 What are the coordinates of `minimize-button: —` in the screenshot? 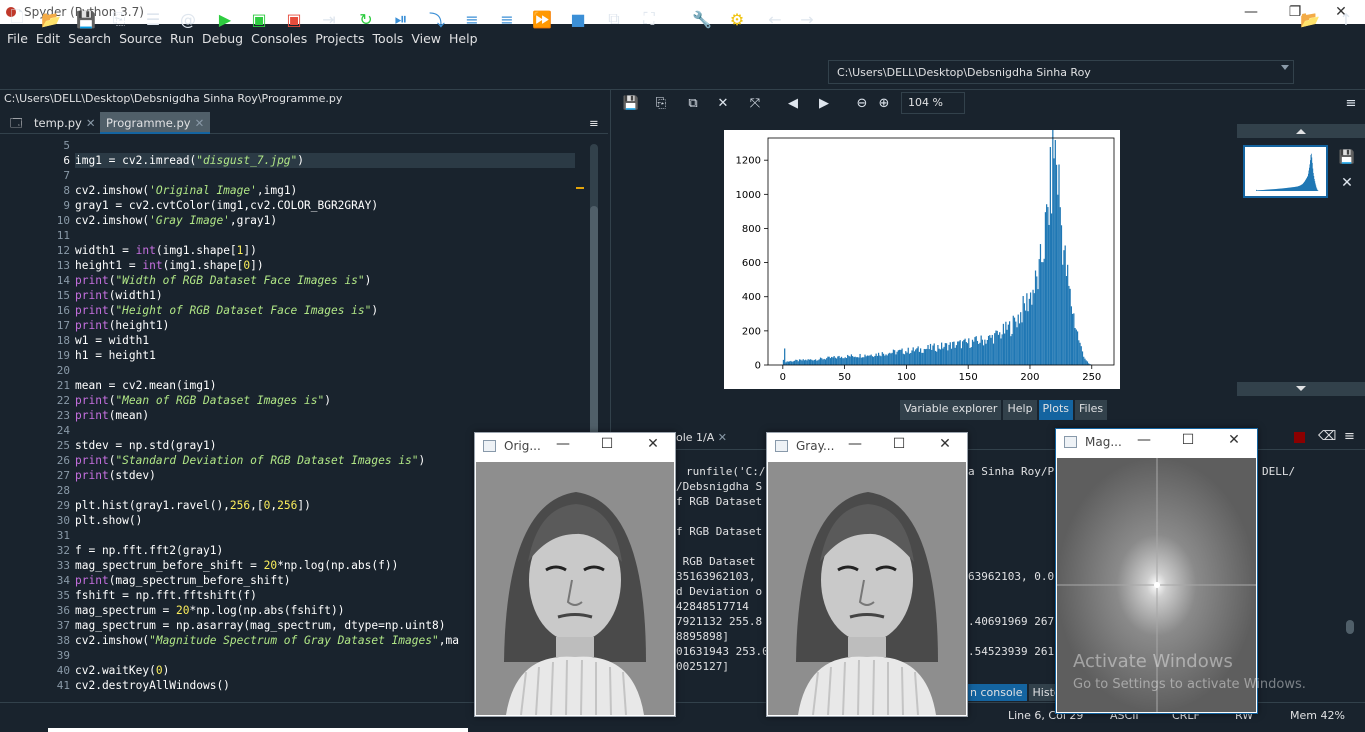 It's located at (1251, 12).